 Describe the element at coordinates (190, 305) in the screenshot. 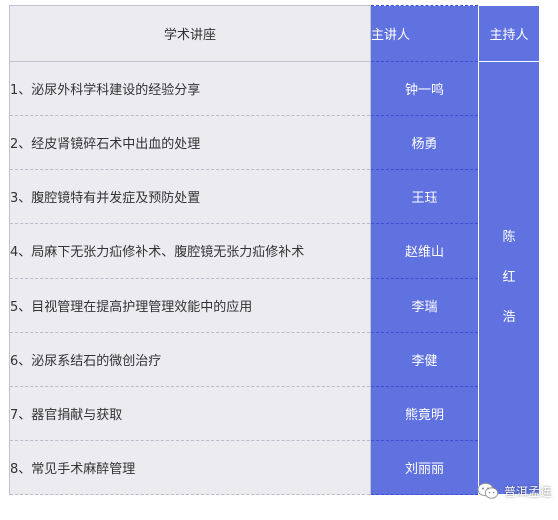

I see `lecture-title: 5、目视管理在提高护理管理效能中的应用` at that location.